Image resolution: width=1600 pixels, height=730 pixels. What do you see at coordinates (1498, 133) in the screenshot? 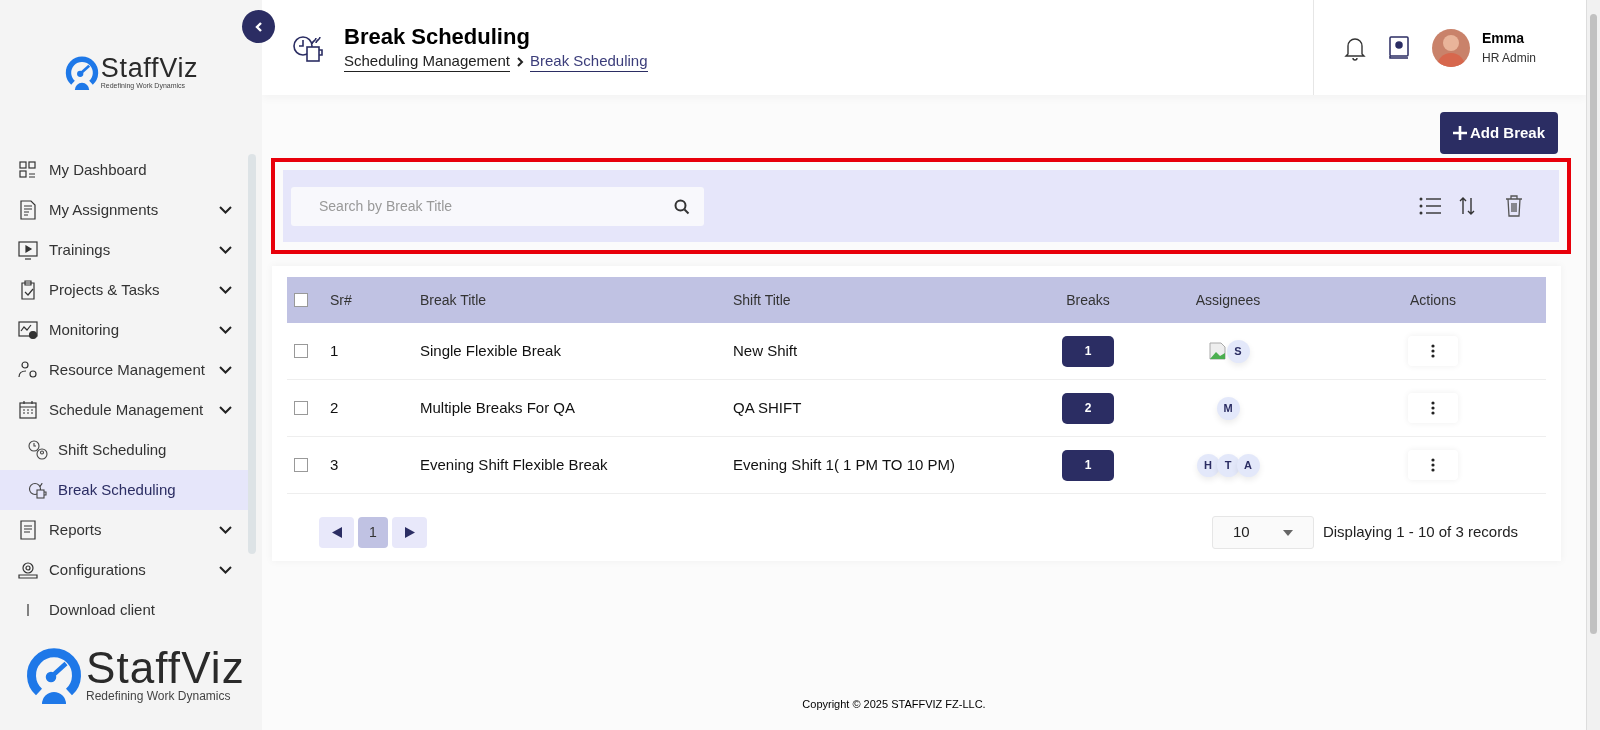
I see `add-break-button: Add Break` at bounding box center [1498, 133].